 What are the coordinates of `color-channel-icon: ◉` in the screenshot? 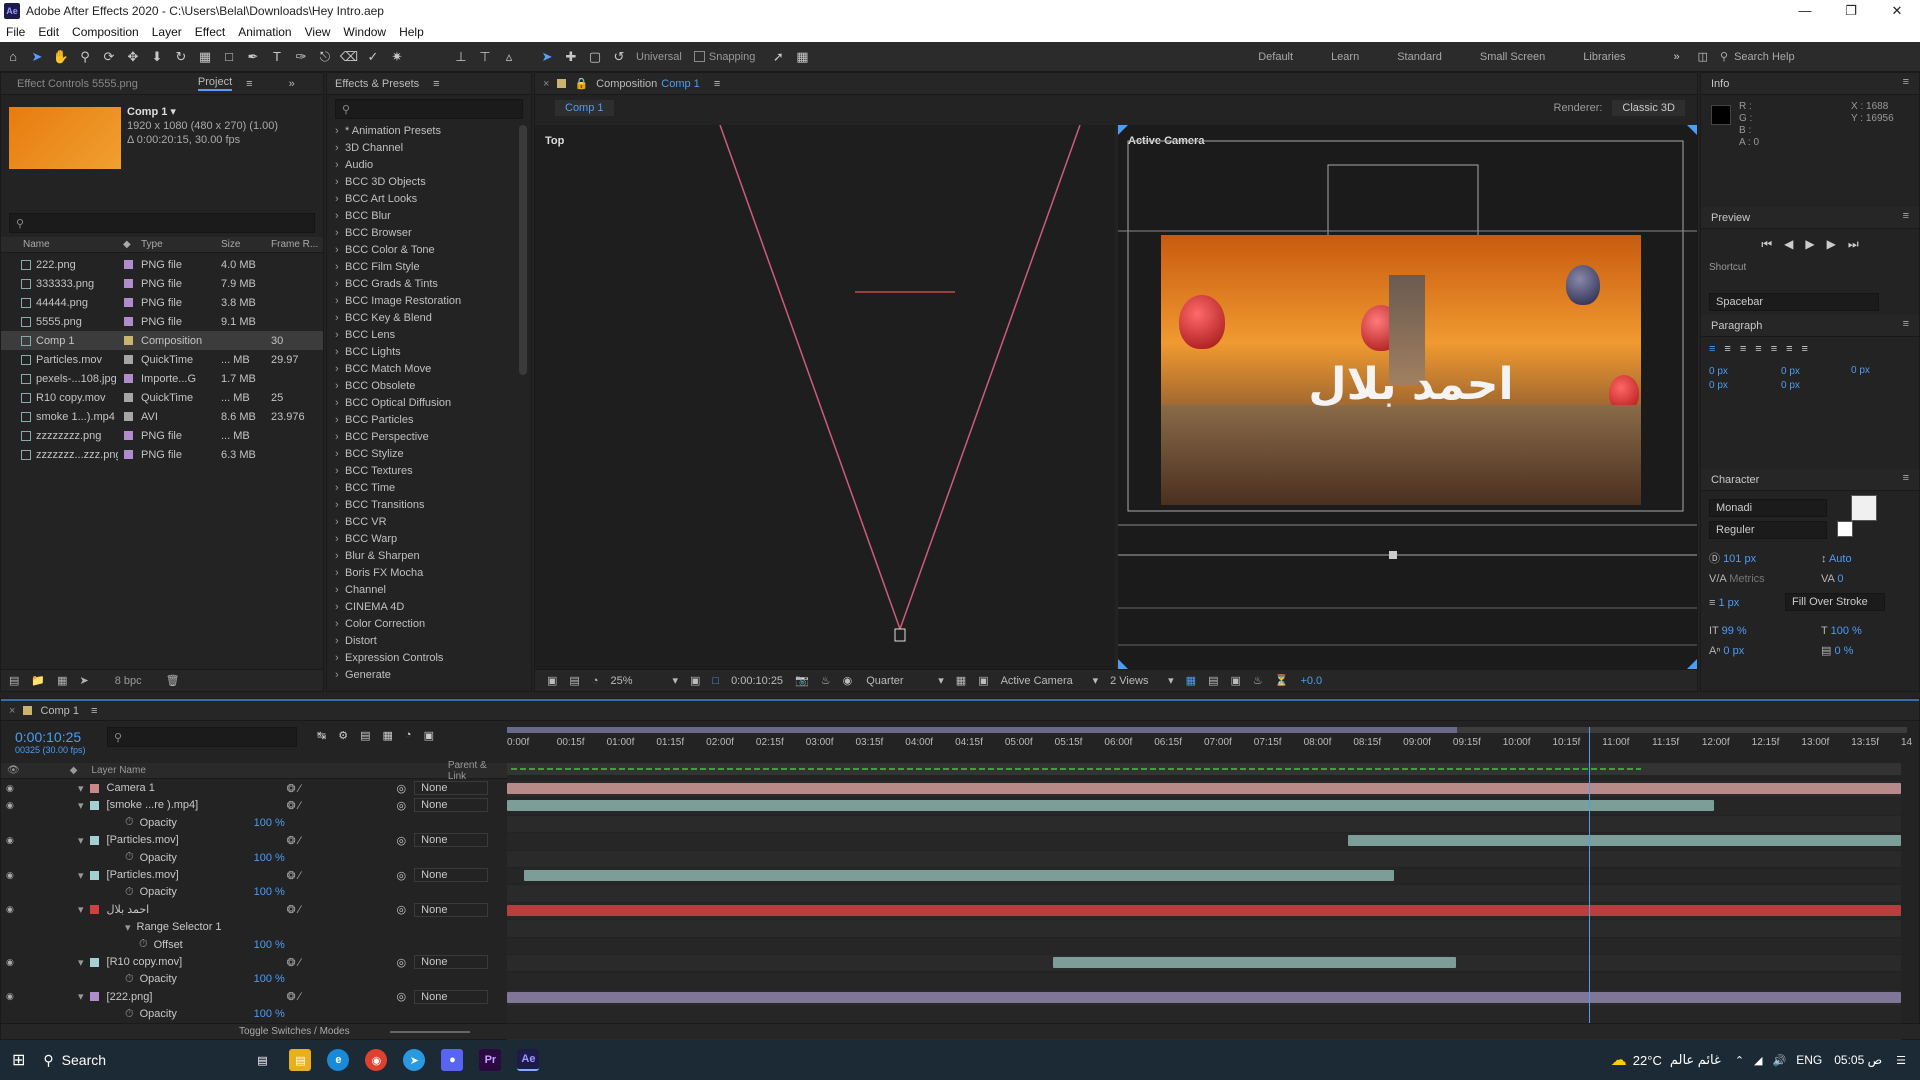 It's located at (848, 680).